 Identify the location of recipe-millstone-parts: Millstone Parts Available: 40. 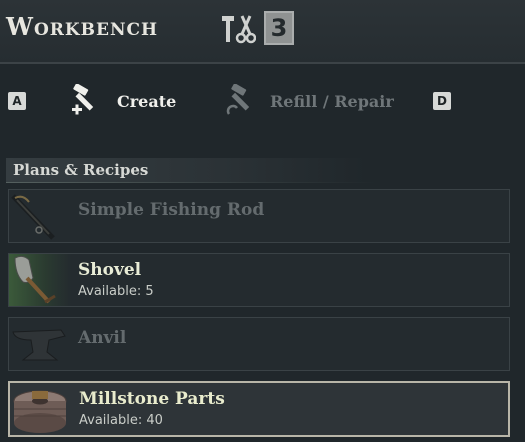
(259, 409).